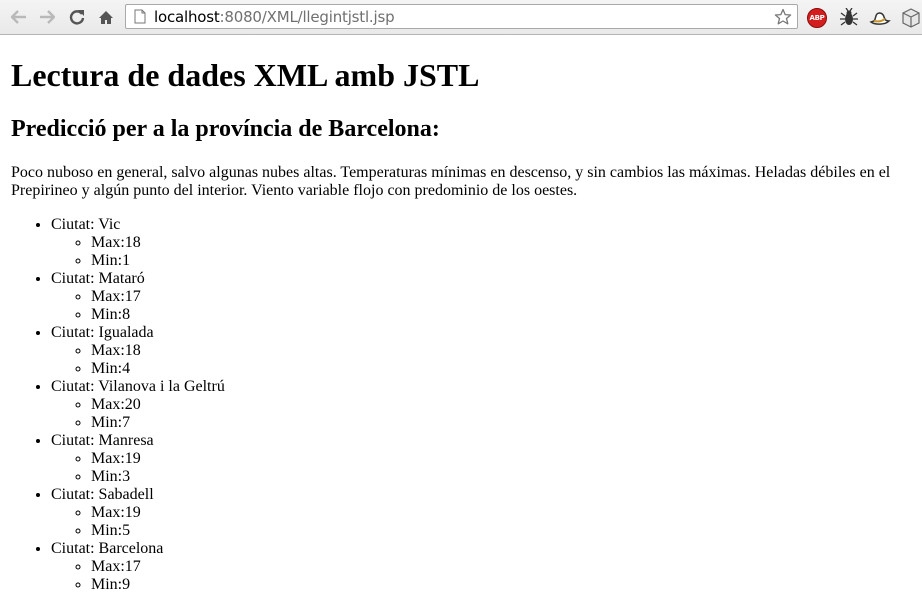 The width and height of the screenshot is (922, 612). Describe the element at coordinates (140, 16) in the screenshot. I see `page-icon` at that location.